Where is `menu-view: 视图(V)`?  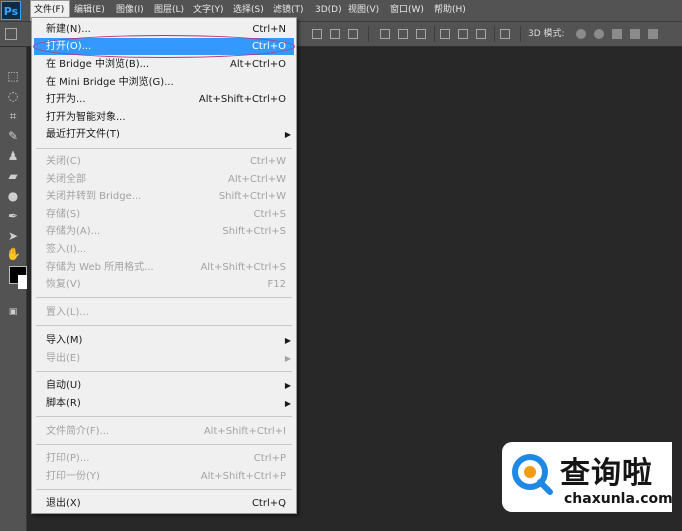
menu-view: 视图(V) is located at coordinates (363, 10).